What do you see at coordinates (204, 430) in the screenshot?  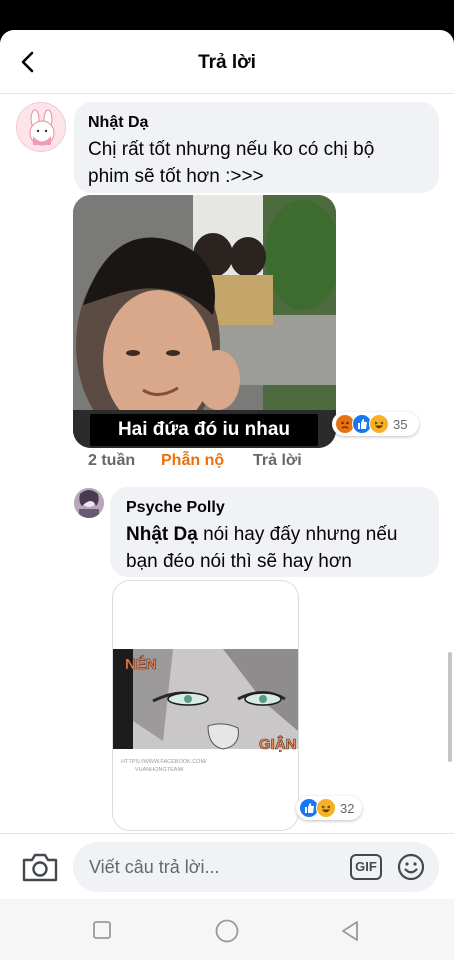 I see `gif-caption: Hai đứa đó iu nhau` at bounding box center [204, 430].